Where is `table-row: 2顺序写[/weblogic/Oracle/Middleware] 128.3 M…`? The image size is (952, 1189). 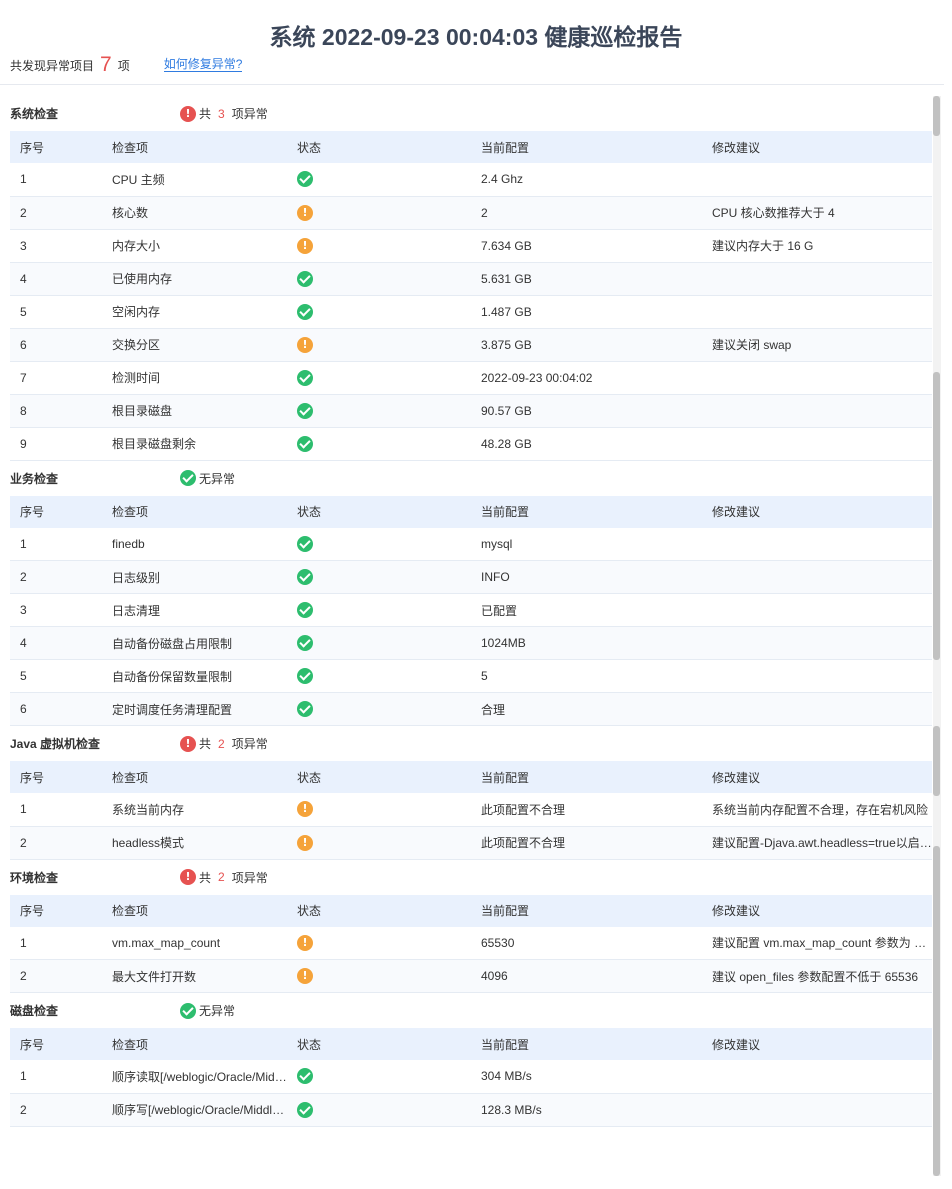
table-row: 2顺序写[/weblogic/Oracle/Middleware] 128.3 M… is located at coordinates (471, 1110).